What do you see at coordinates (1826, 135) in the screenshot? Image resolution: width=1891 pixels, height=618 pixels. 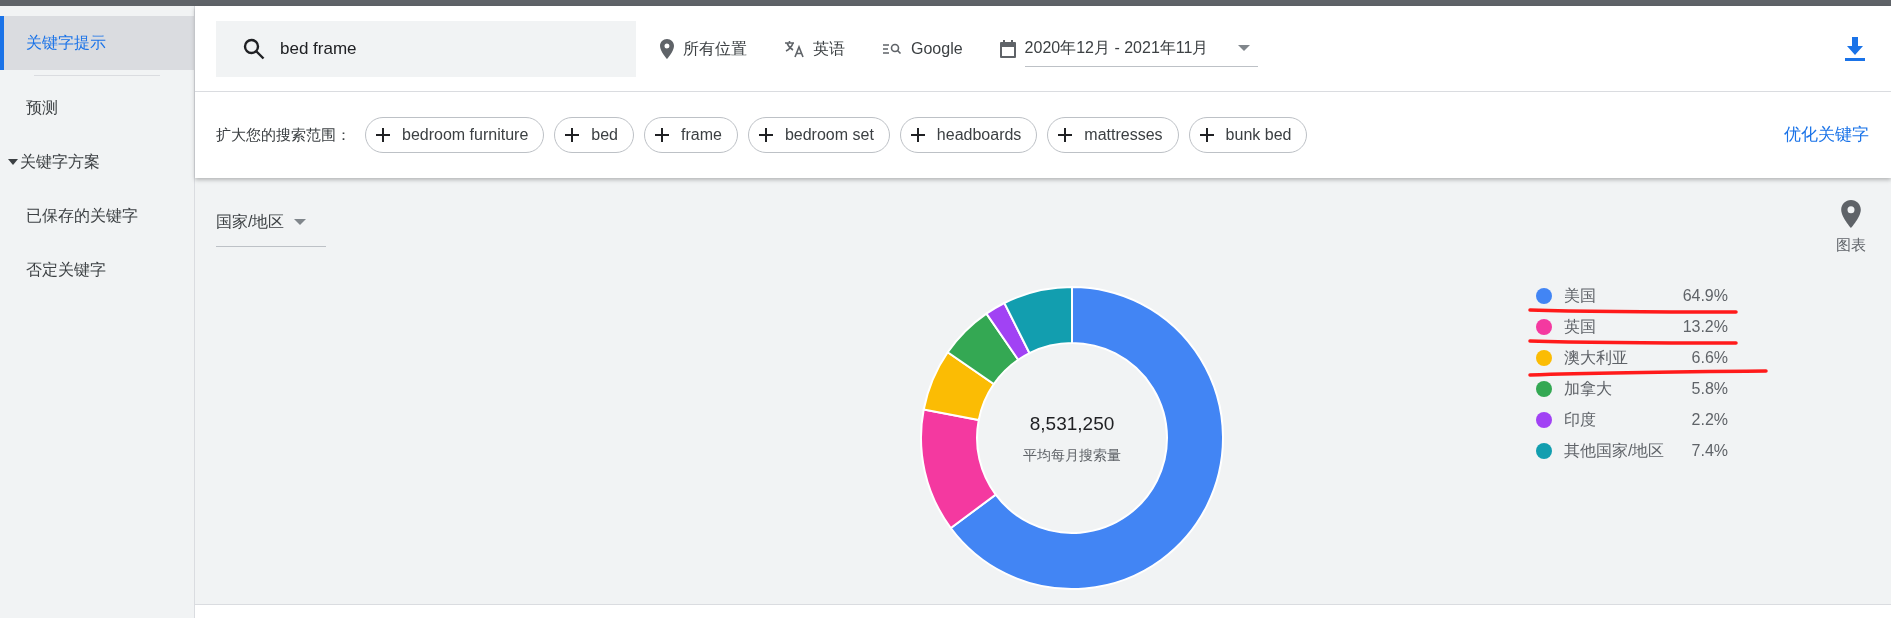 I see `refine-keywords-link: 优化关键字` at bounding box center [1826, 135].